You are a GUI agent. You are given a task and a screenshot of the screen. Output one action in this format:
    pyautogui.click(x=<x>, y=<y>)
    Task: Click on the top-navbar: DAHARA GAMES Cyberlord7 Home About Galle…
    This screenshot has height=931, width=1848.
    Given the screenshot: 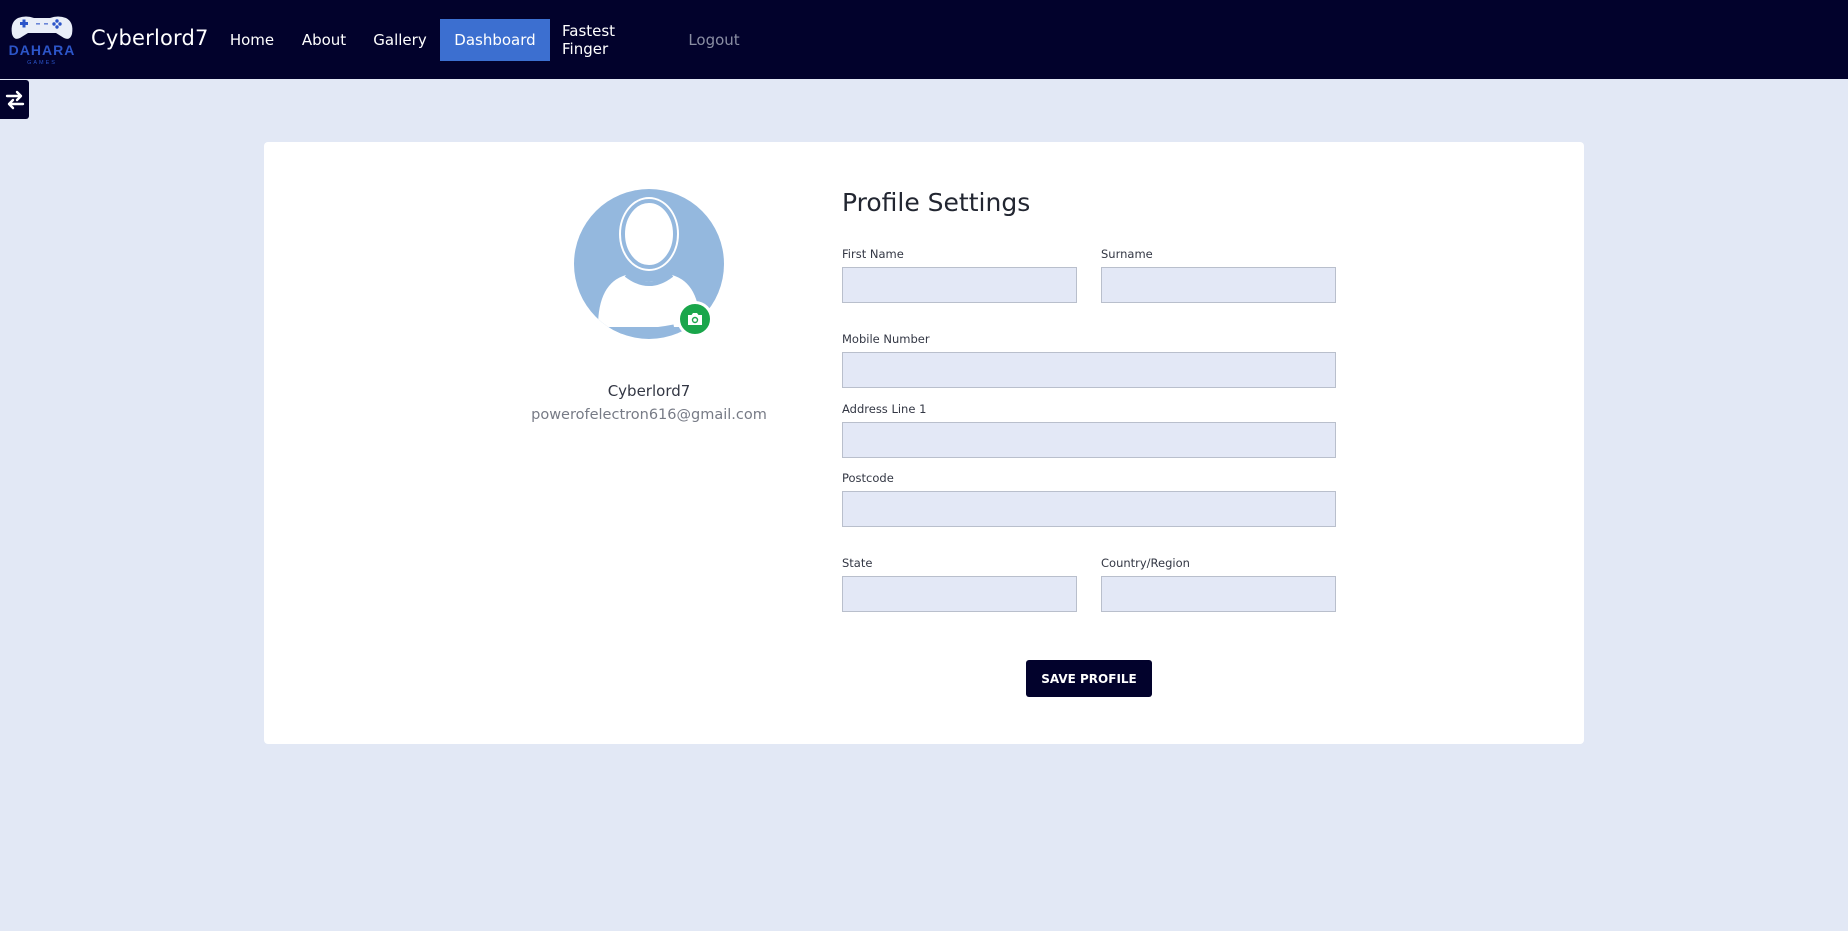 What is the action you would take?
    pyautogui.click(x=924, y=39)
    